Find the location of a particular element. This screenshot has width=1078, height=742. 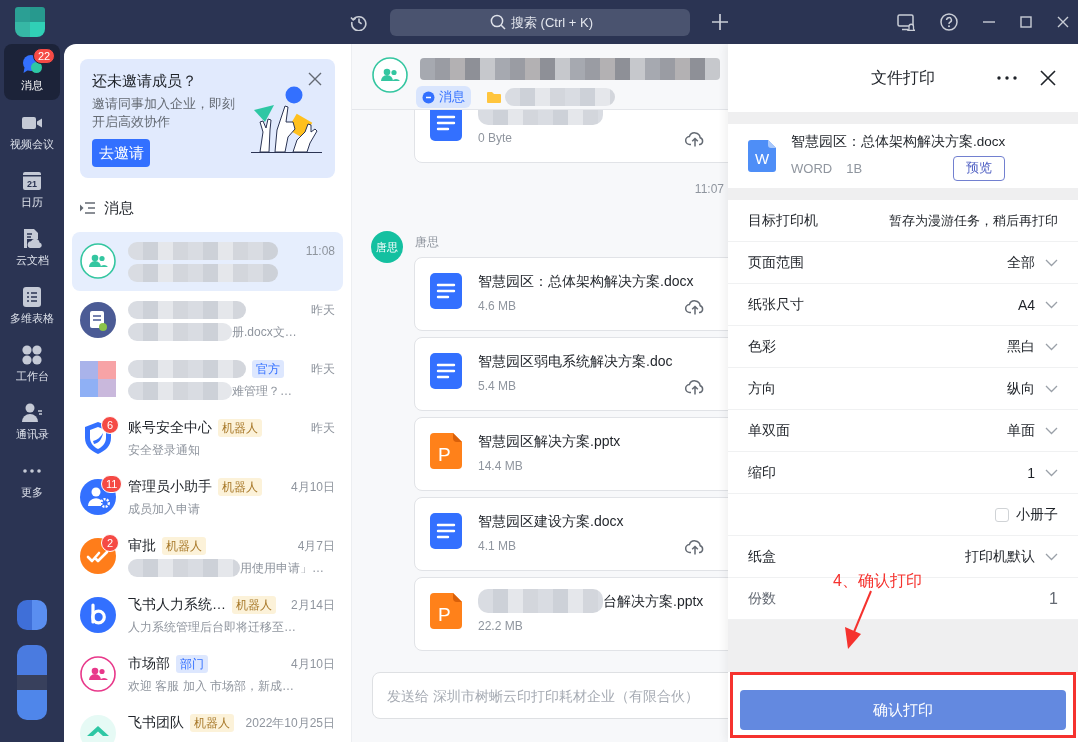

message-preview: 安全登录通知 is located at coordinates (164, 450).